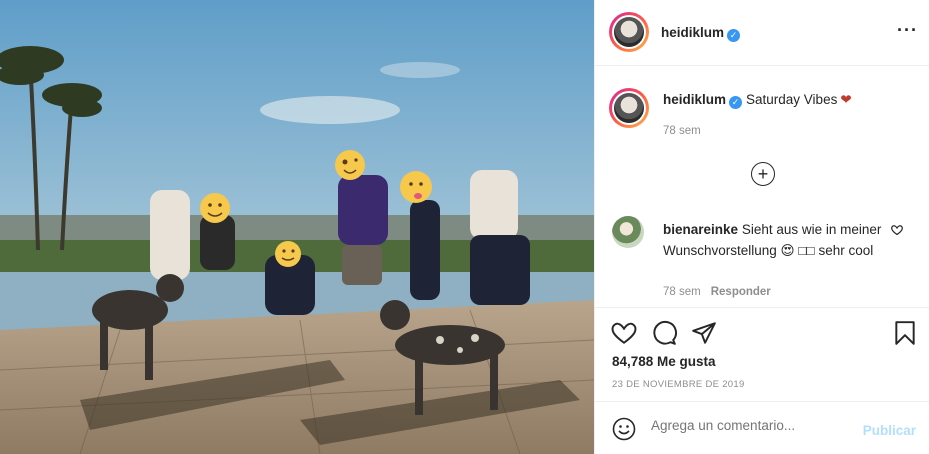 Image resolution: width=929 pixels, height=454 pixels. I want to click on caption-author-avatar, so click(629, 108).